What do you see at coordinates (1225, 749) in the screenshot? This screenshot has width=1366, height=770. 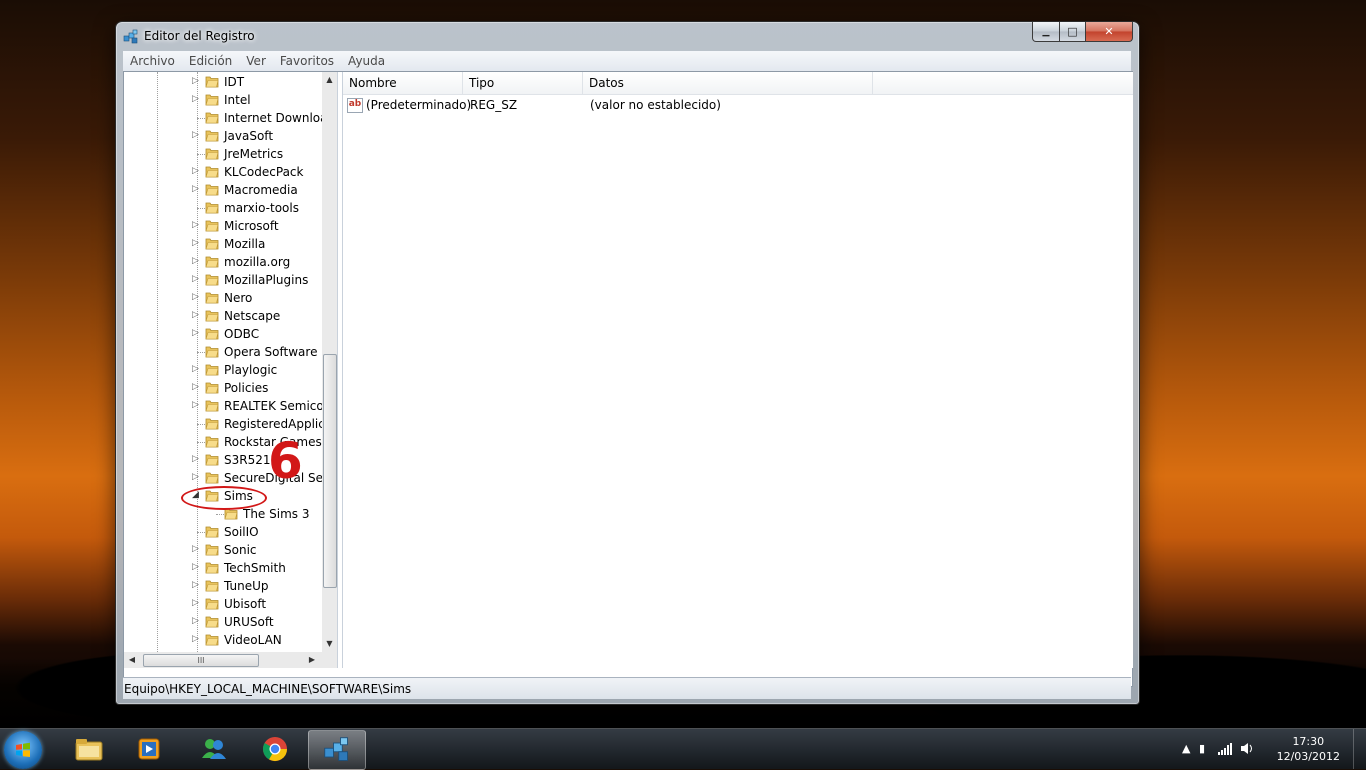 I see `network-signal-icon` at bounding box center [1225, 749].